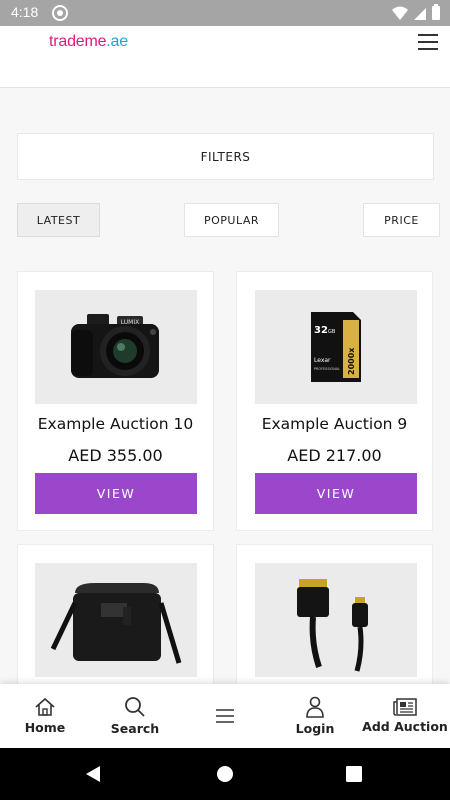  I want to click on sd-card-image: 32 GB Lexar PROFESSIONAL 2000x, so click(336, 347).